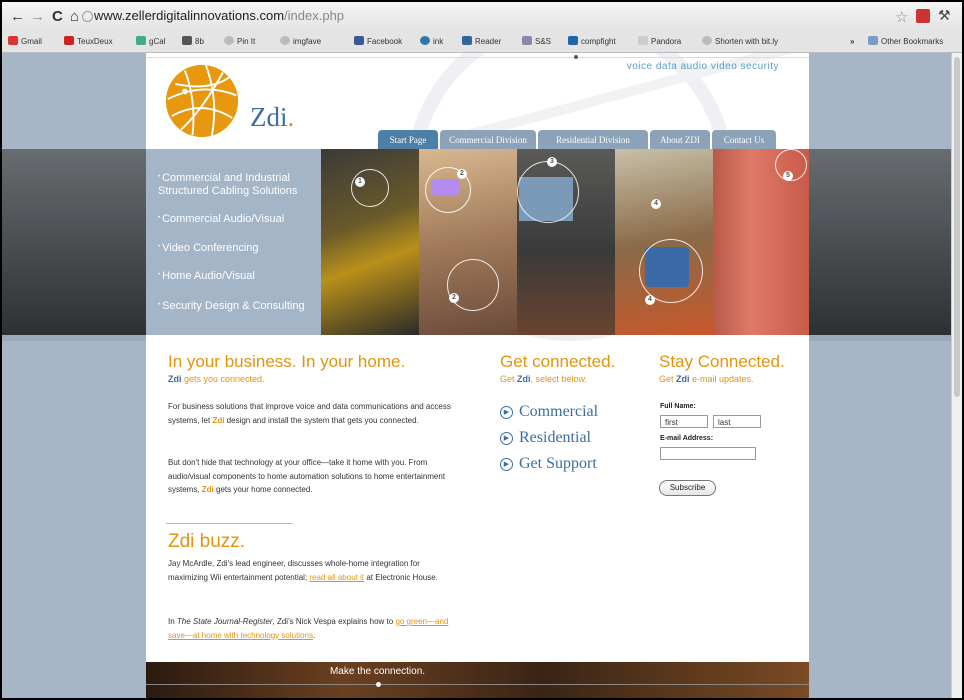  I want to click on page-info-icon, so click(87, 16).